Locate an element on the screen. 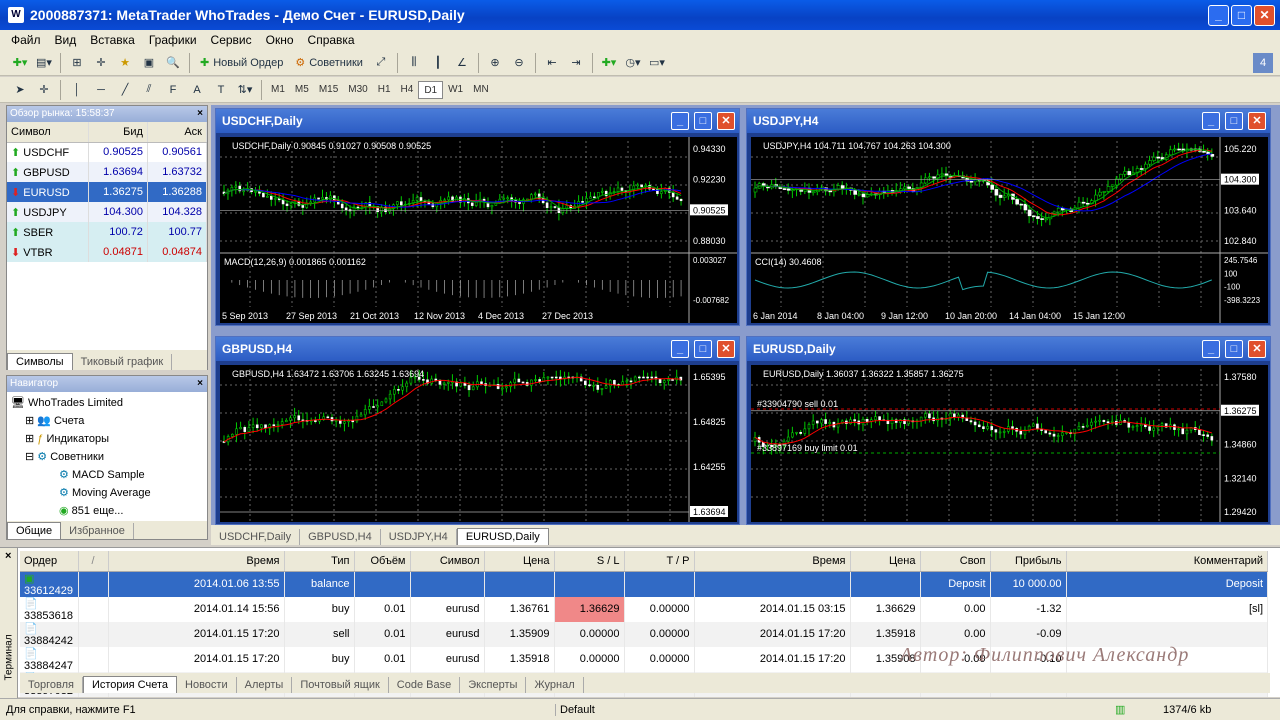 This screenshot has width=1280, height=720. timeframe-h1: H1 is located at coordinates (384, 90).